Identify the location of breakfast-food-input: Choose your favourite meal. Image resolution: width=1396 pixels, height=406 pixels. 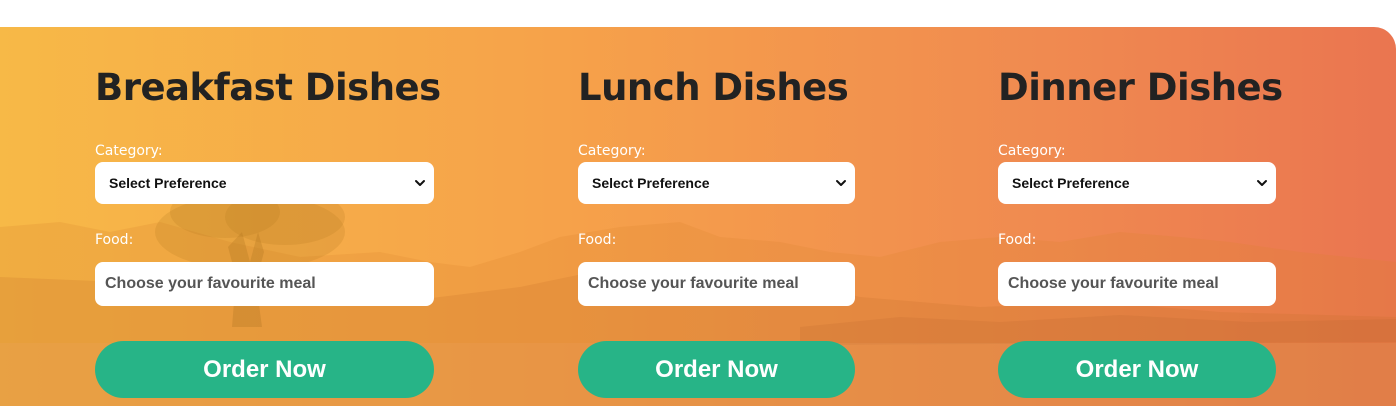
(264, 284).